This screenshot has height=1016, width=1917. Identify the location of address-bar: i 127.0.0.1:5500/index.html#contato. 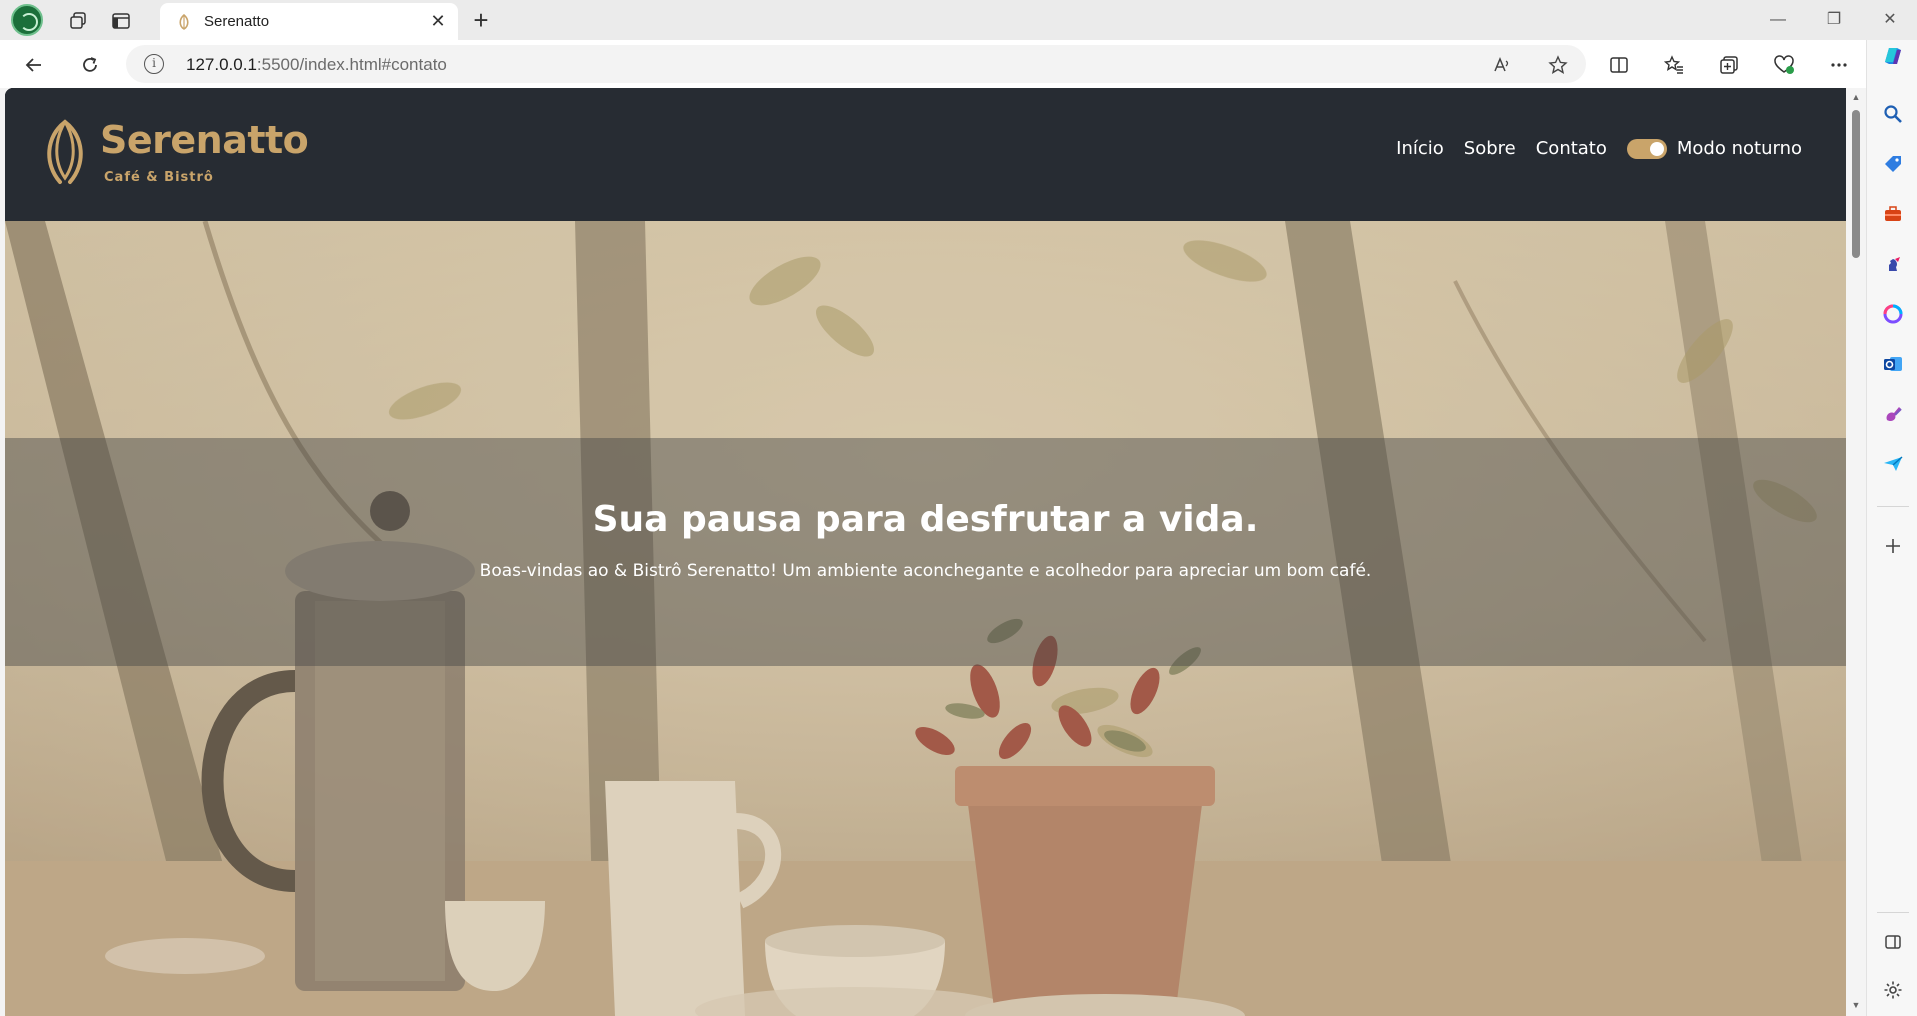
(856, 64).